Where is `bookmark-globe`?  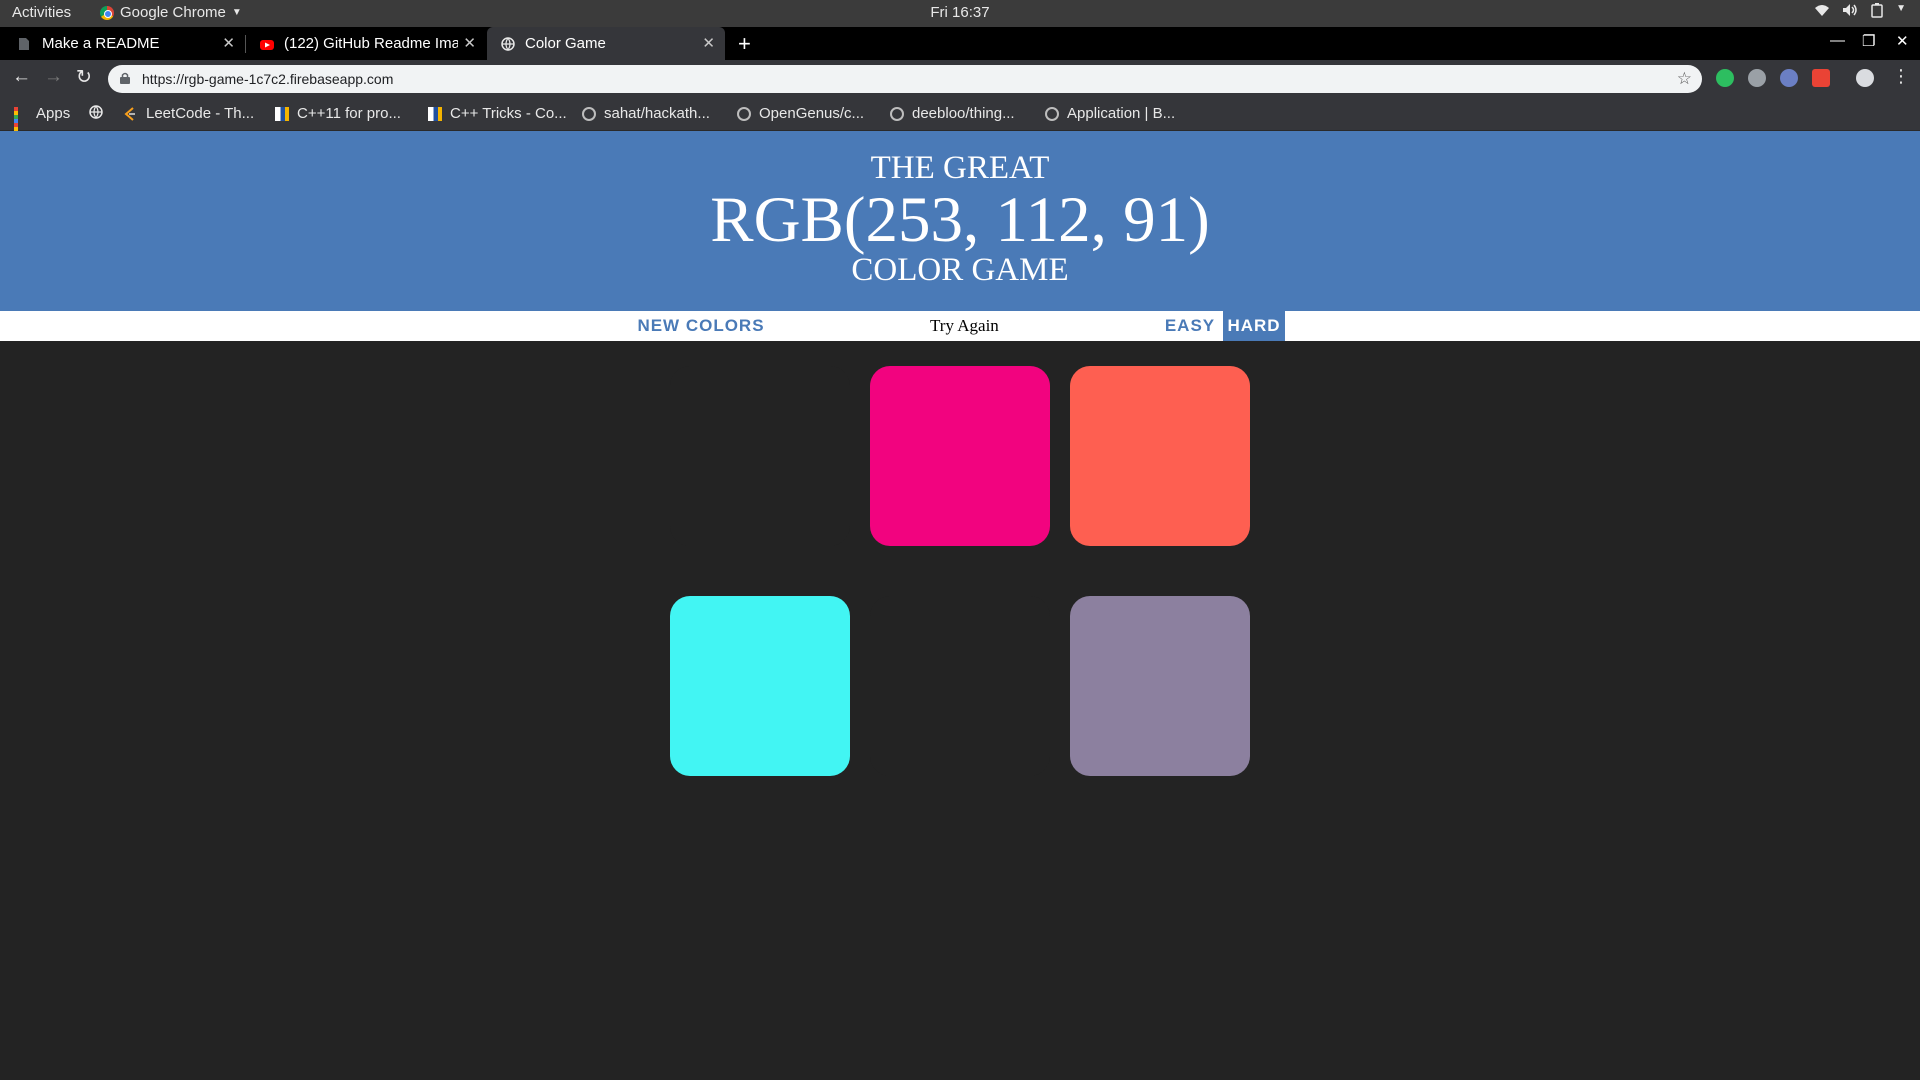 bookmark-globe is located at coordinates (96, 112).